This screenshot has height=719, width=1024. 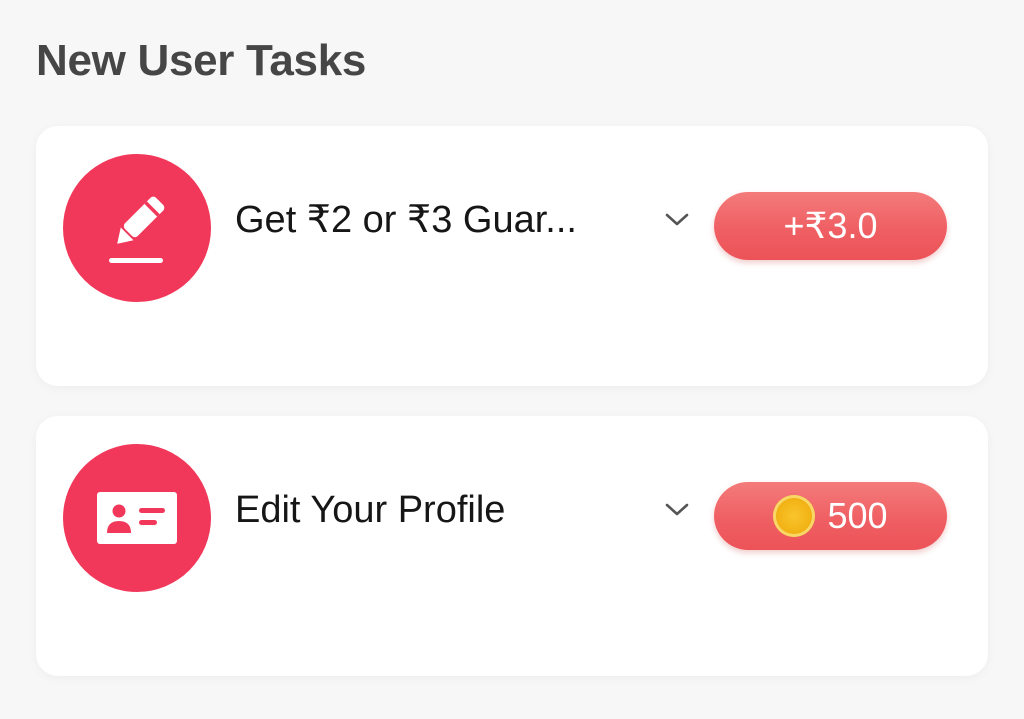 What do you see at coordinates (137, 228) in the screenshot?
I see `pencil-icon` at bounding box center [137, 228].